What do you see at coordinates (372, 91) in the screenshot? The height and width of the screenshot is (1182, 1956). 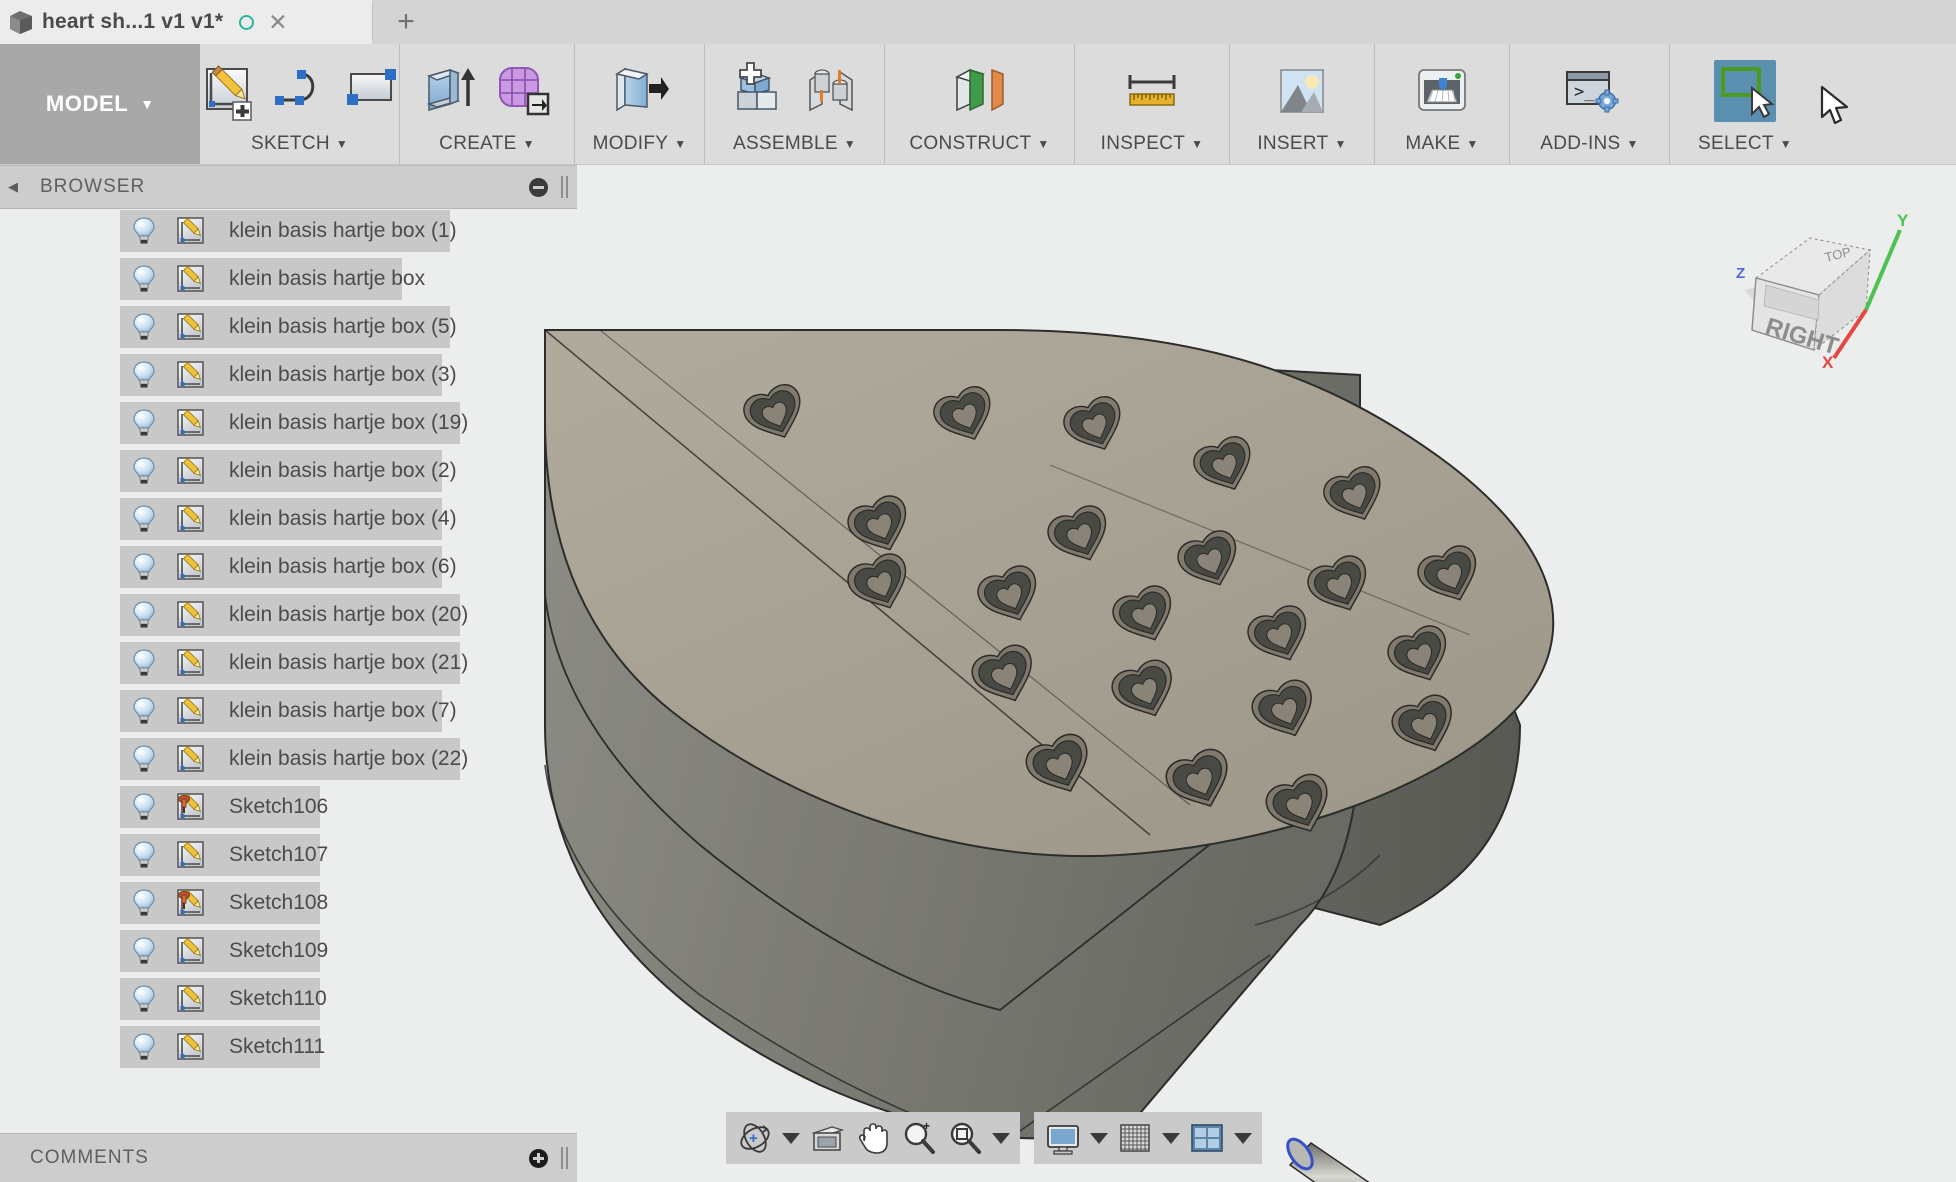 I see `rectangle-icon` at bounding box center [372, 91].